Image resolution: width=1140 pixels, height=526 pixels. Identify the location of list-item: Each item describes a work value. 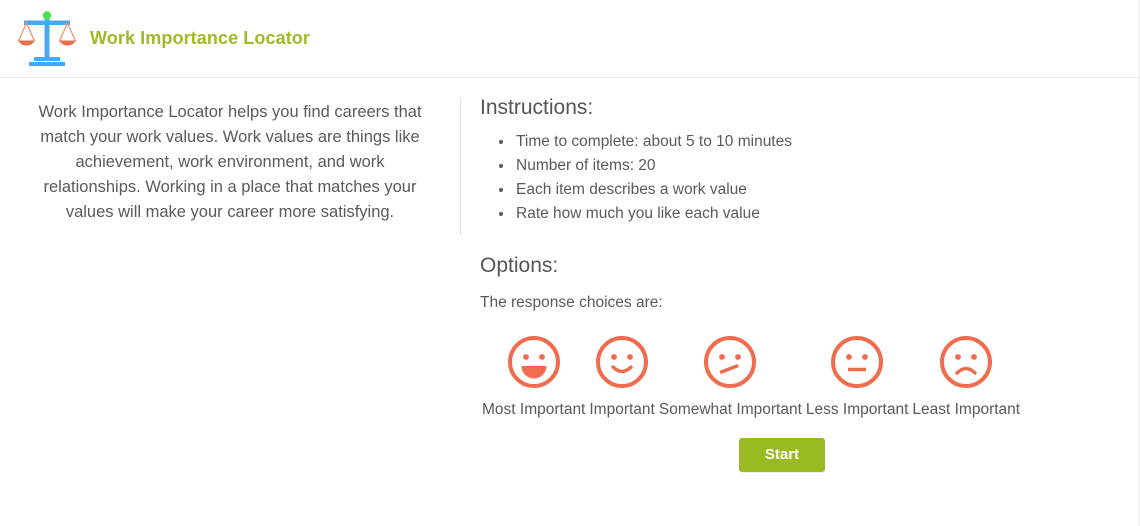
(814, 190).